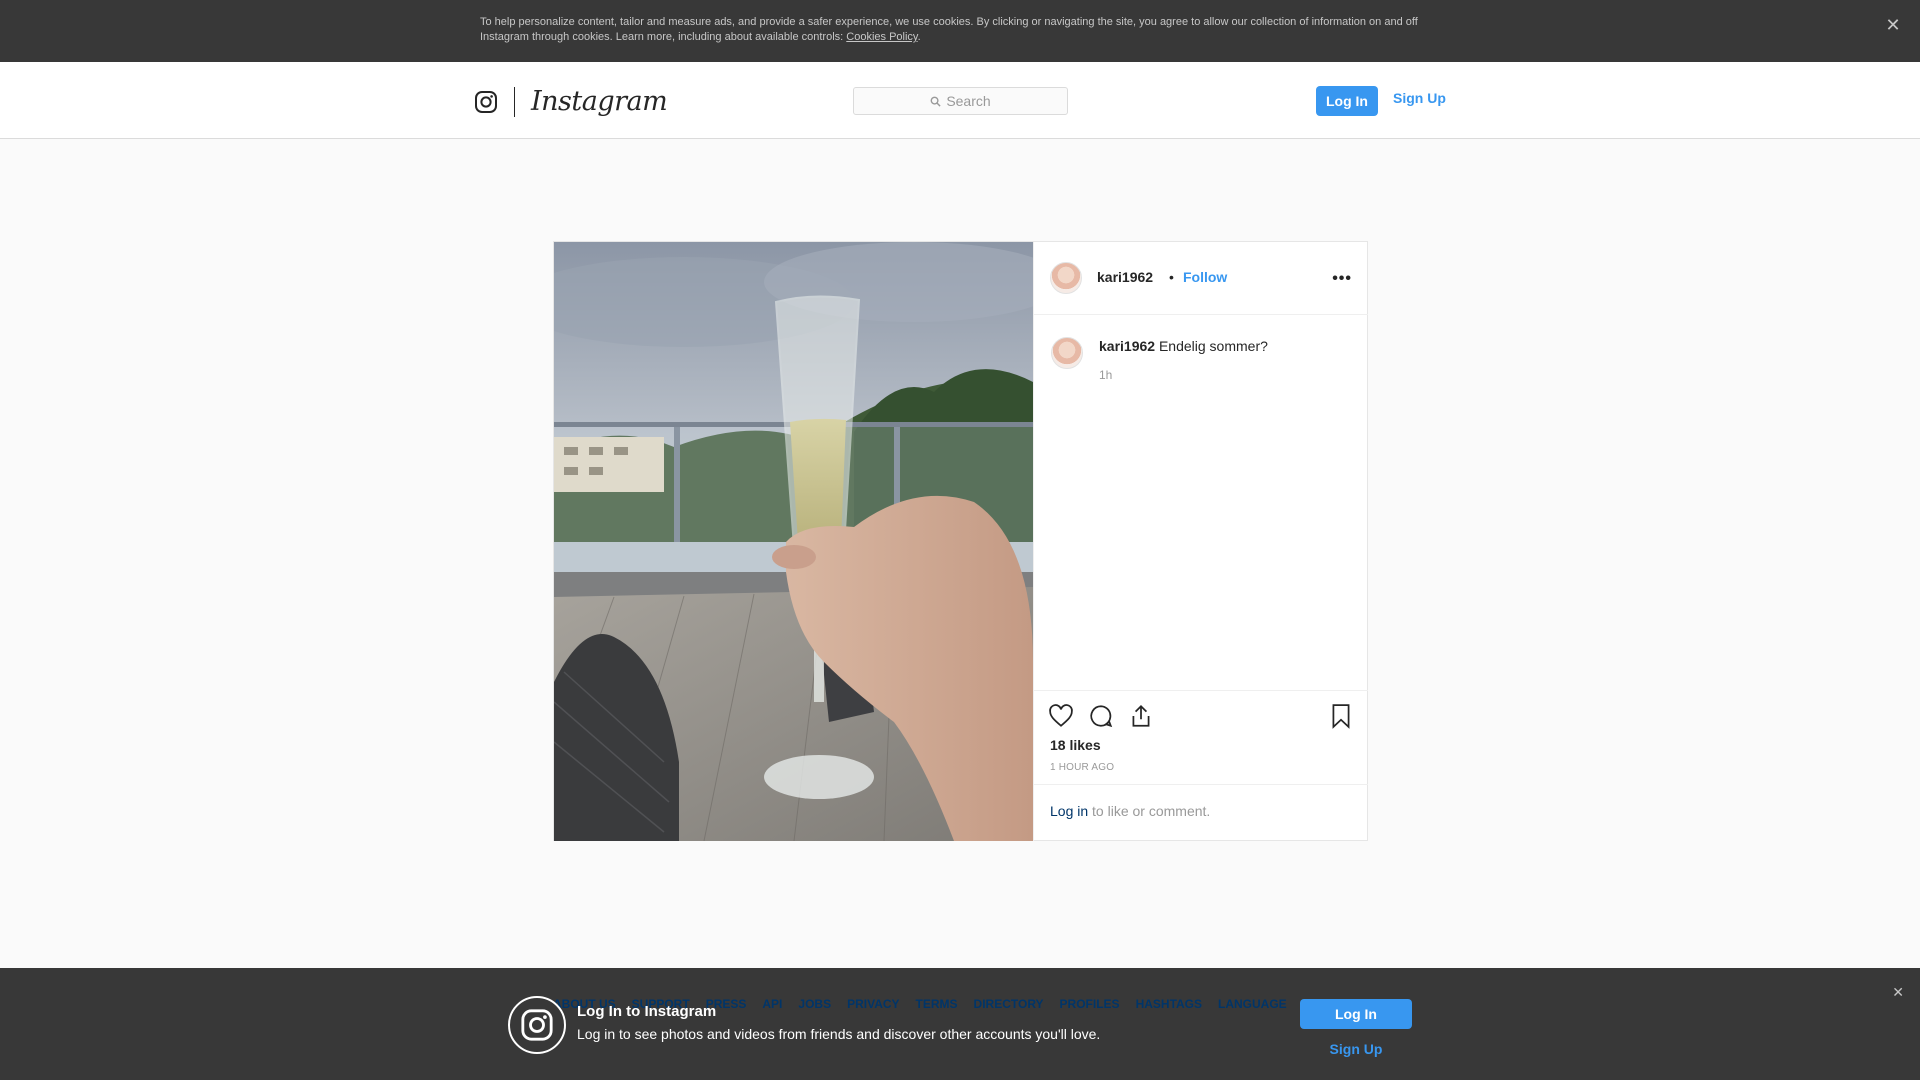 This screenshot has height=1080, width=1920. What do you see at coordinates (1356, 1014) in the screenshot?
I see `bottom-login-button: Log In` at bounding box center [1356, 1014].